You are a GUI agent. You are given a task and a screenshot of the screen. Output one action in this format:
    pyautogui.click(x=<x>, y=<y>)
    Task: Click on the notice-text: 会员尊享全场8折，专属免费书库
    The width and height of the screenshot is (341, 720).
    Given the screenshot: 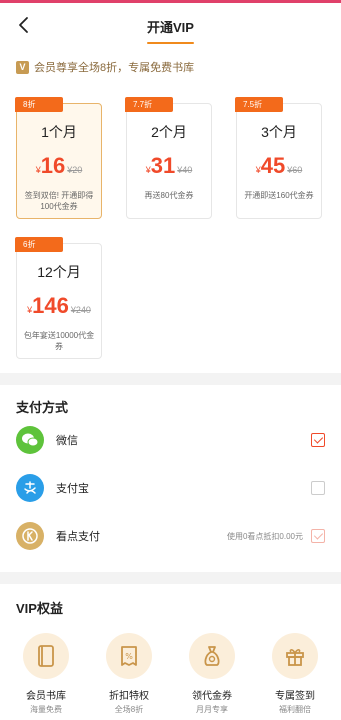 What is the action you would take?
    pyautogui.click(x=114, y=68)
    